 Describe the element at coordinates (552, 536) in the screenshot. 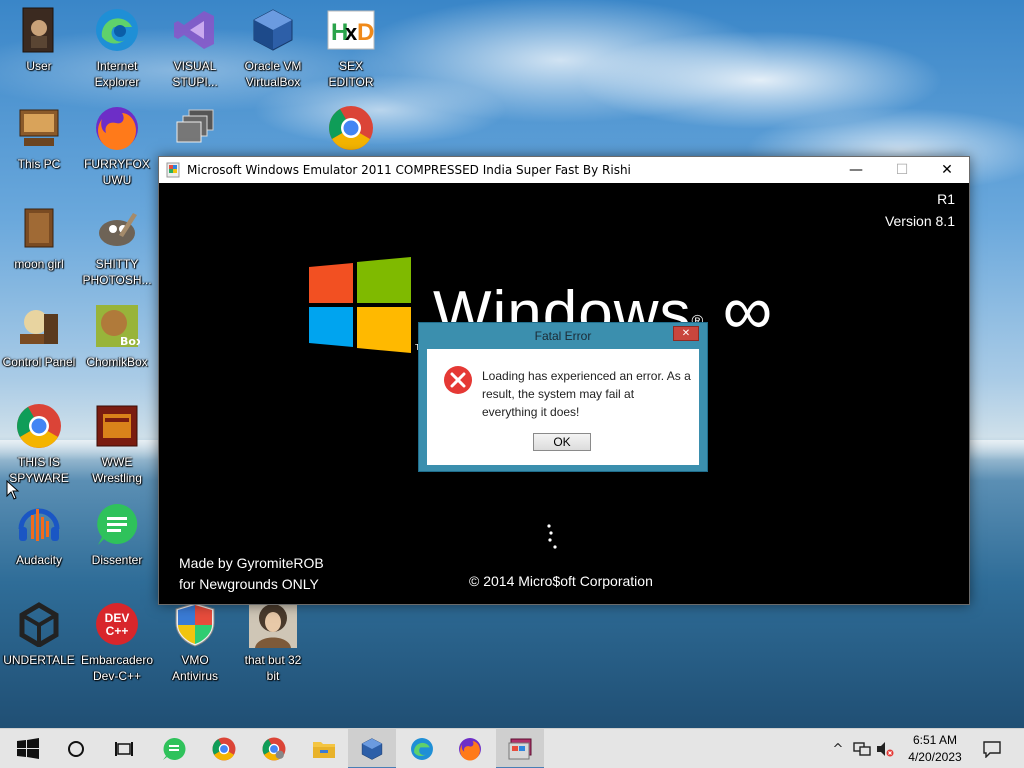

I see `loading-spinner-icon` at that location.